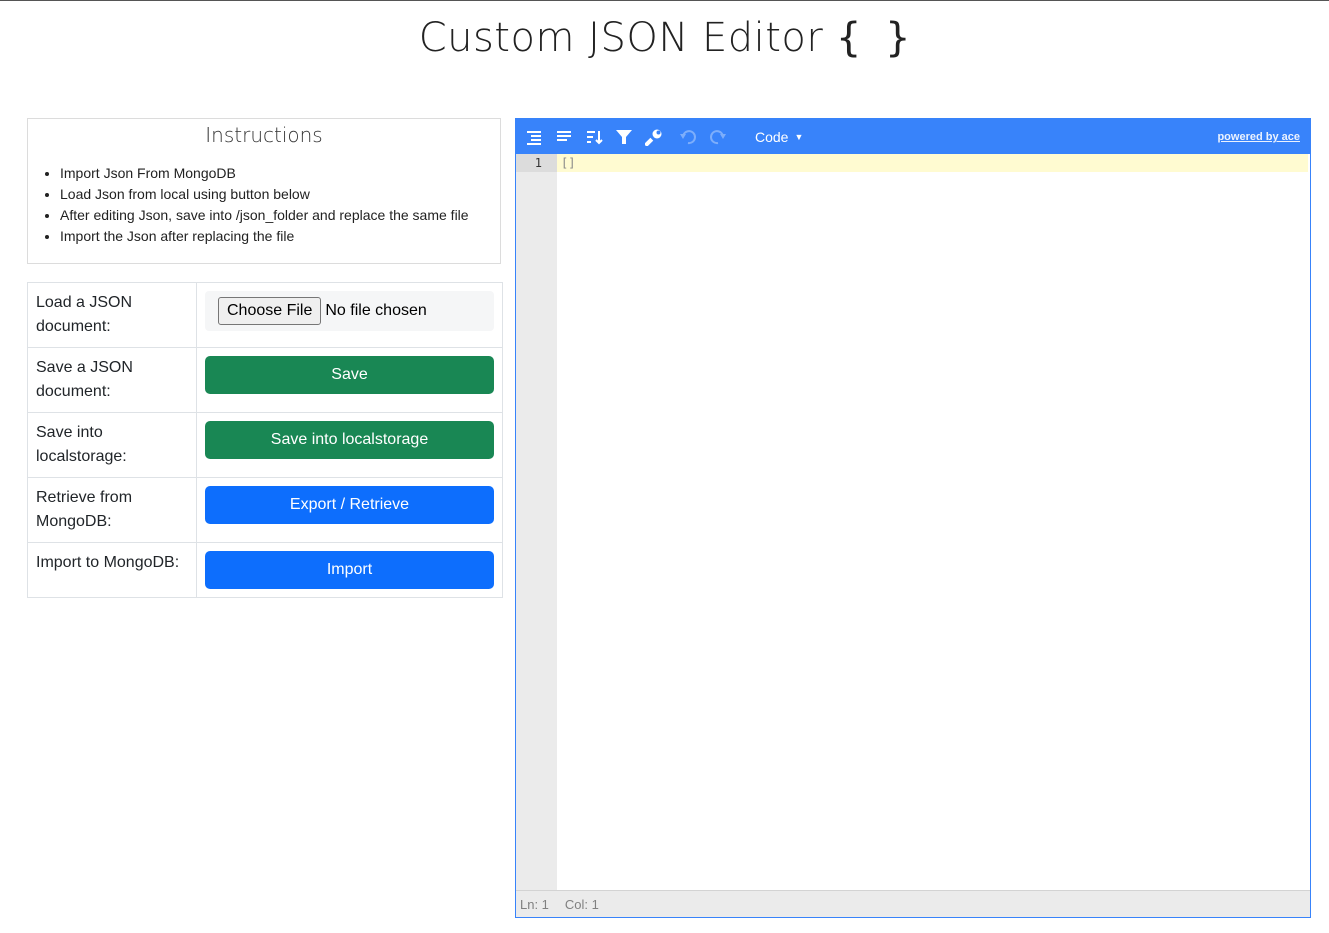 The width and height of the screenshot is (1329, 933). I want to click on import-button: Import, so click(349, 570).